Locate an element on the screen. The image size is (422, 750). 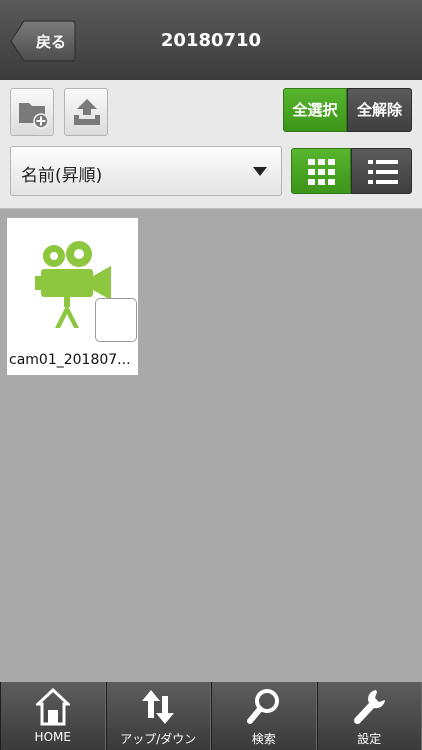
nav-home: HOME is located at coordinates (53, 716).